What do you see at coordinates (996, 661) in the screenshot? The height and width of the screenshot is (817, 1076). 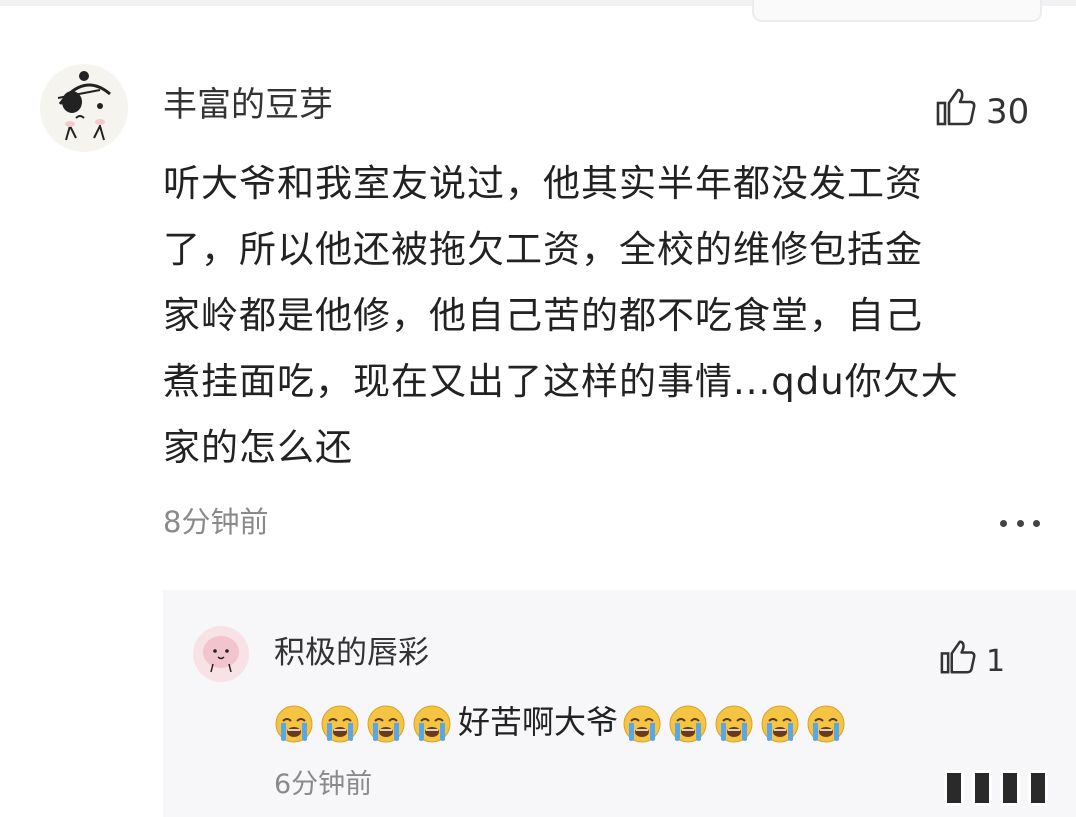 I see `reply-like-count: 1` at bounding box center [996, 661].